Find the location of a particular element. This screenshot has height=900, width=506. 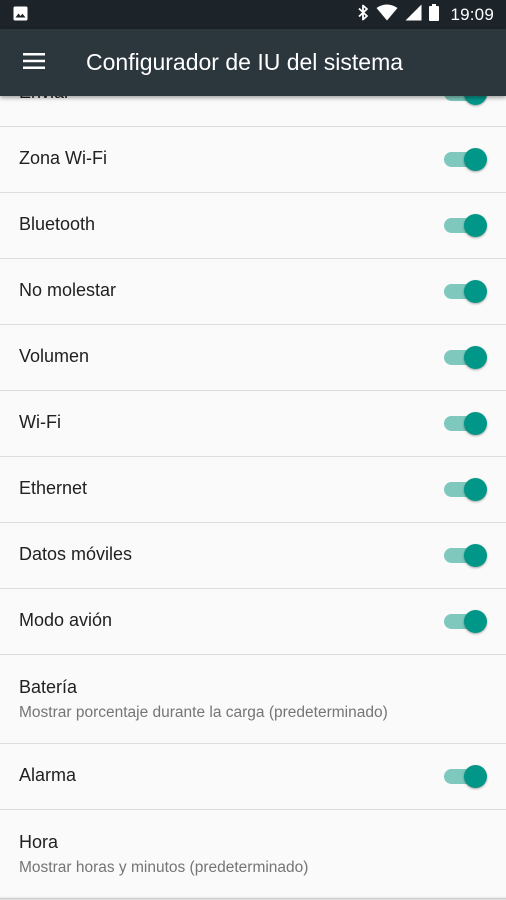

setting-row-alarma: Alarma is located at coordinates (253, 777).